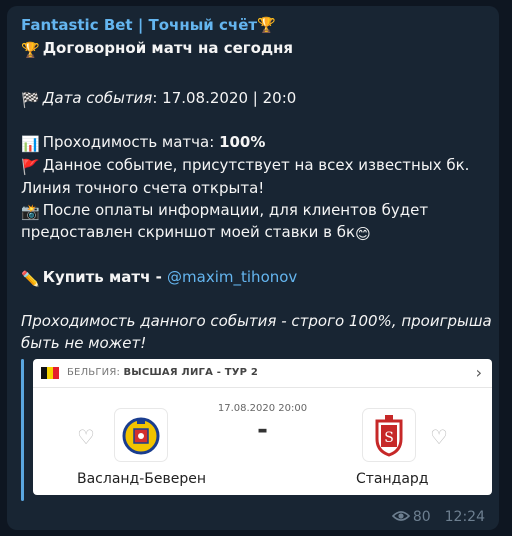  Describe the element at coordinates (479, 372) in the screenshot. I see `chevron-right-icon: ›` at that location.